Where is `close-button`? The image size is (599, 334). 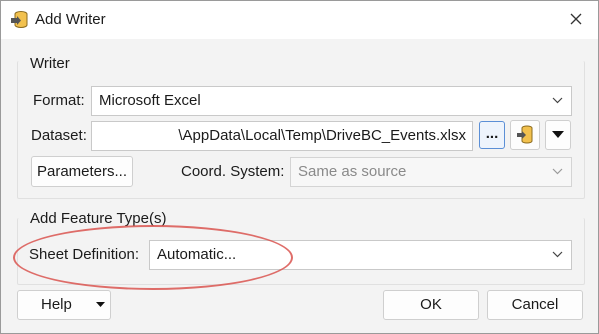
close-button is located at coordinates (576, 19).